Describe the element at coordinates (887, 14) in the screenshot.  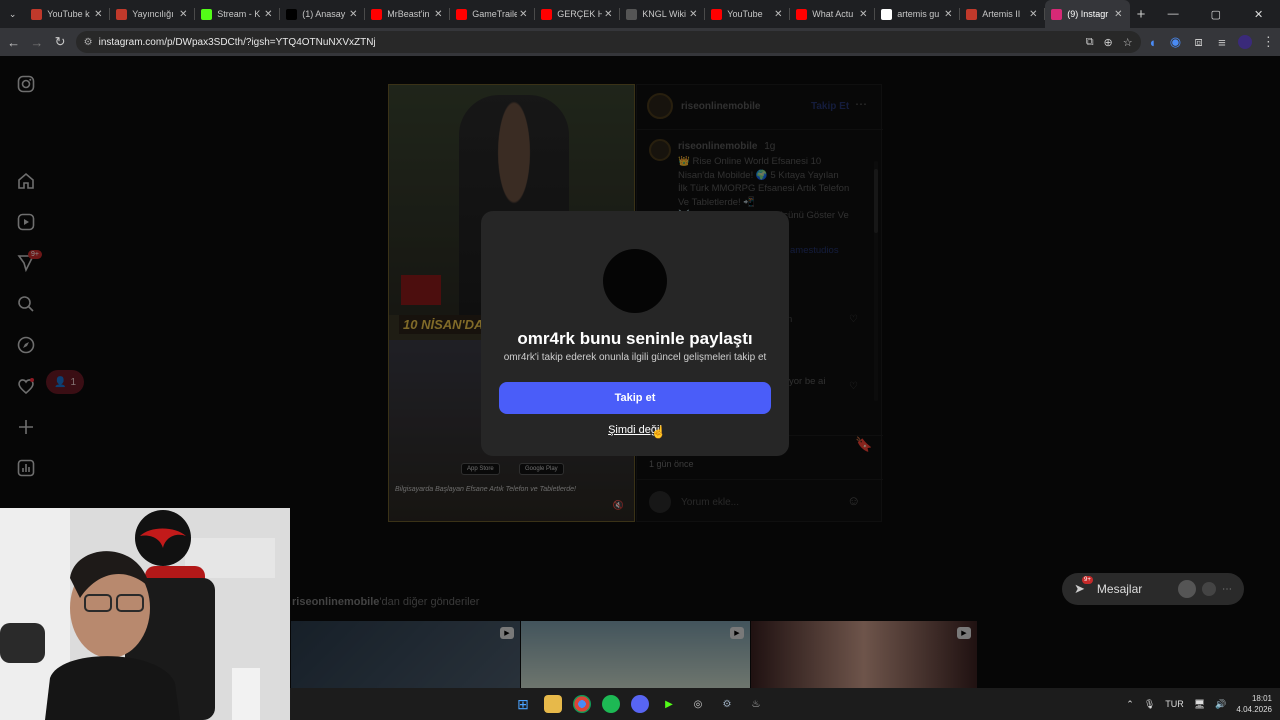
I see `google-icon` at that location.